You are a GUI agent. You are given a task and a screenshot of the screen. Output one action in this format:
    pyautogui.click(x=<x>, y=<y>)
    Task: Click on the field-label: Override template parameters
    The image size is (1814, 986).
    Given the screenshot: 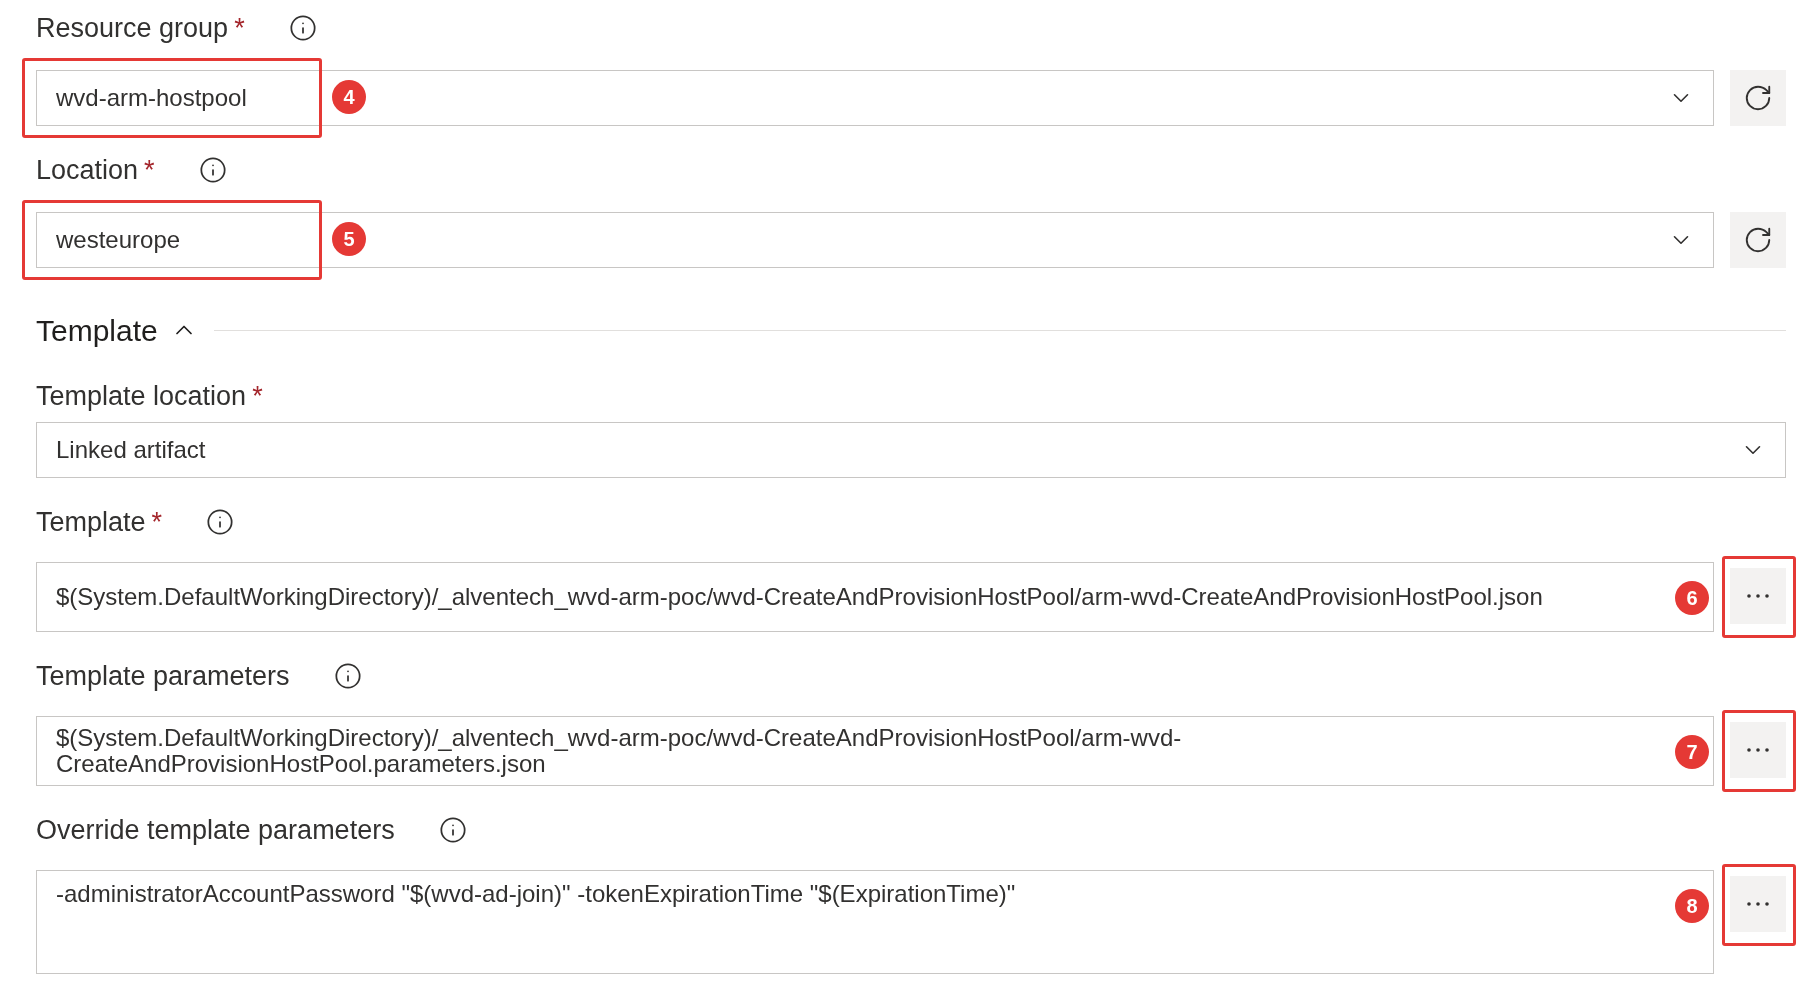 What is the action you would take?
    pyautogui.click(x=215, y=830)
    